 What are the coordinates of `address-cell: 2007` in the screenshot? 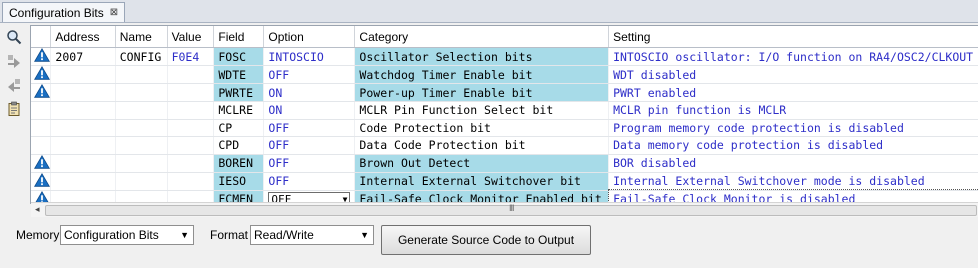 It's located at (83, 56).